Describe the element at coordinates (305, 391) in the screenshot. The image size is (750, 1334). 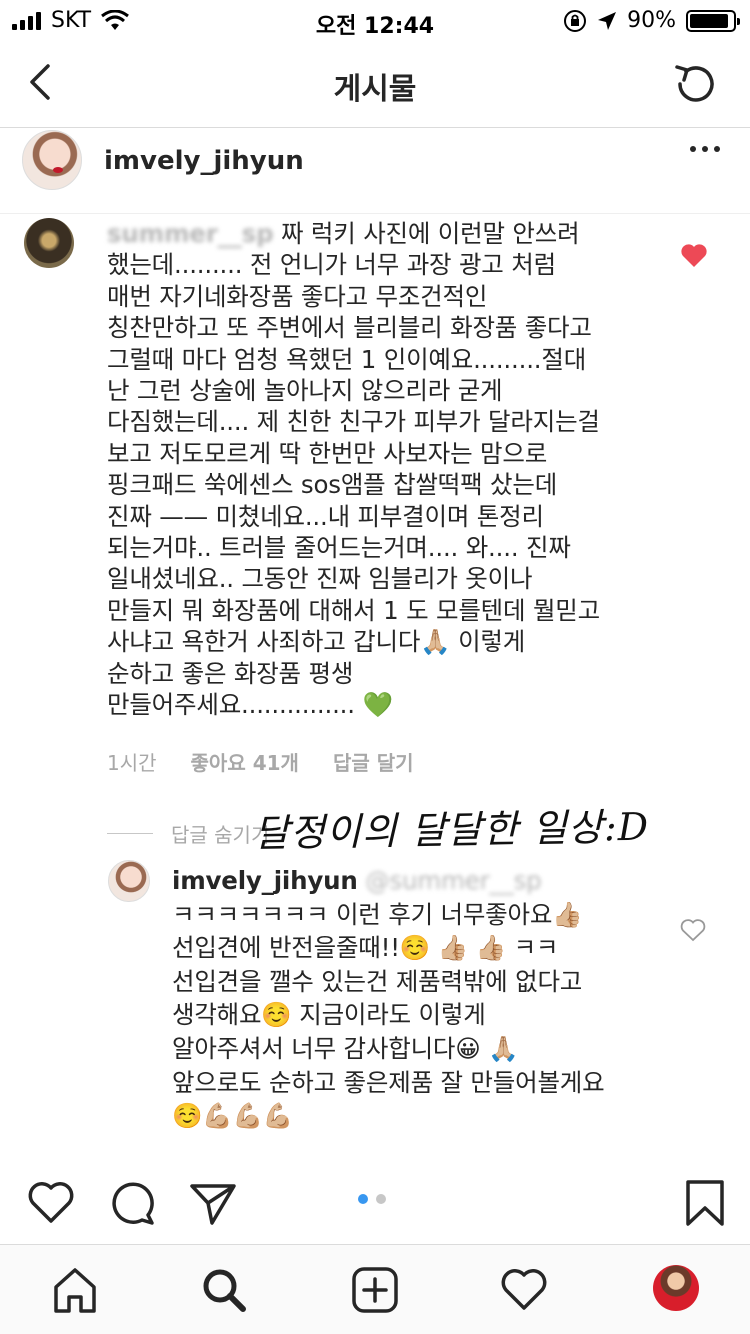
I see `comment-line: 난 그런 상술에 놀아나지 않으리라 굳게` at that location.